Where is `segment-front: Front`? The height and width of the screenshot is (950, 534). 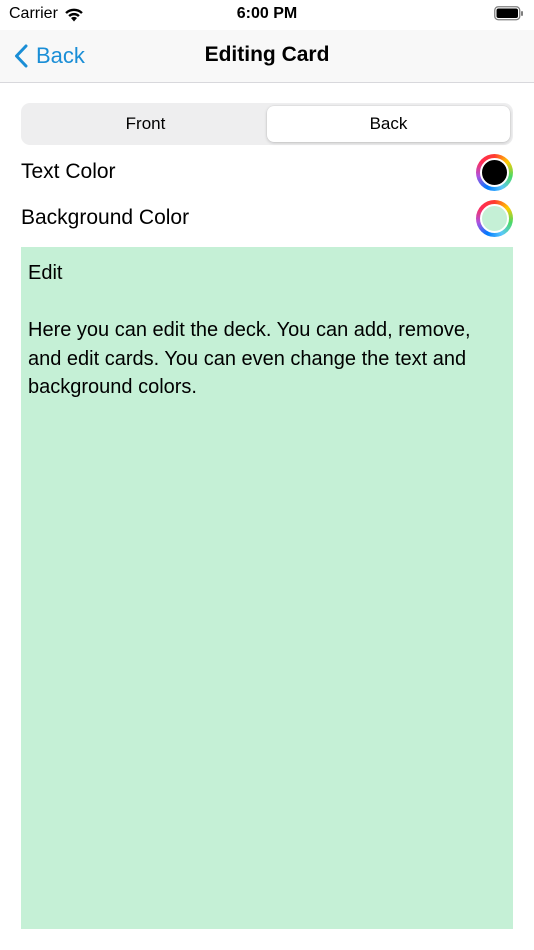
segment-front: Front is located at coordinates (145, 124).